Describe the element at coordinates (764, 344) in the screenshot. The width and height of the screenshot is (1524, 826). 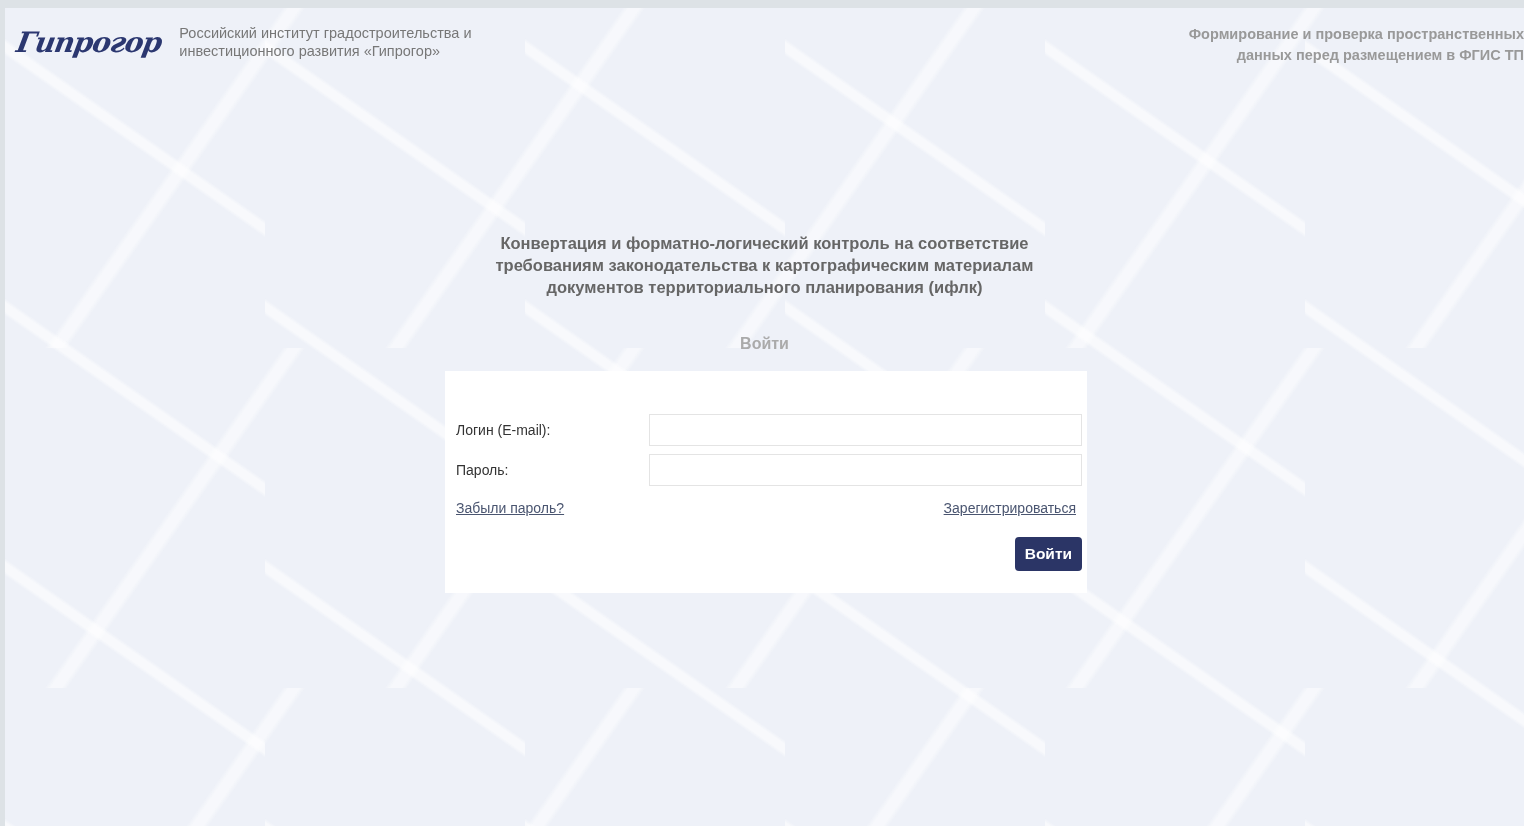
I see `form-heading: Войти` at that location.